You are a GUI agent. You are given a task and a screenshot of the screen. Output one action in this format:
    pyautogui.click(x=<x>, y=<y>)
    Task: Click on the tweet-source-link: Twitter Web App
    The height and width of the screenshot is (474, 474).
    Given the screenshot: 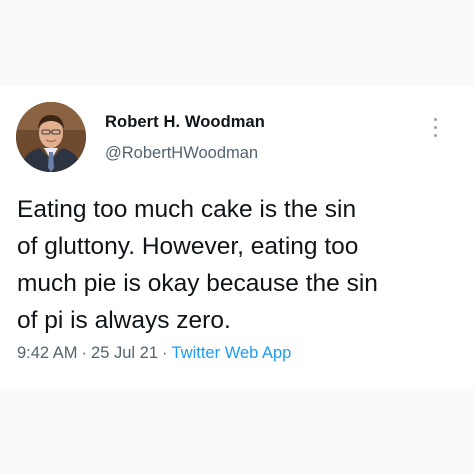 What is the action you would take?
    pyautogui.click(x=232, y=353)
    